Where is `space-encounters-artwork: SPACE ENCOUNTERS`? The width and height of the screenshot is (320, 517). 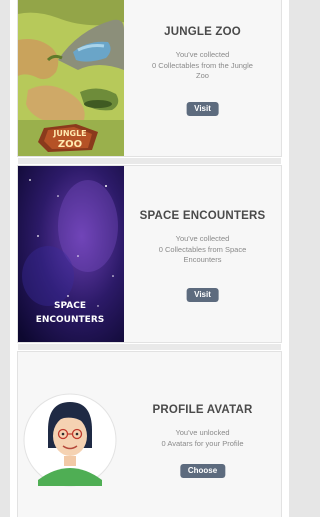
space-encounters-artwork: SPACE ENCOUNTERS is located at coordinates (71, 254).